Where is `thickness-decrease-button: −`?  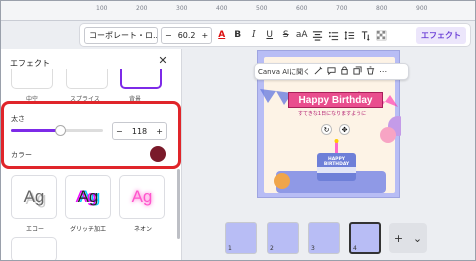
thickness-decrease-button: − is located at coordinates (119, 131).